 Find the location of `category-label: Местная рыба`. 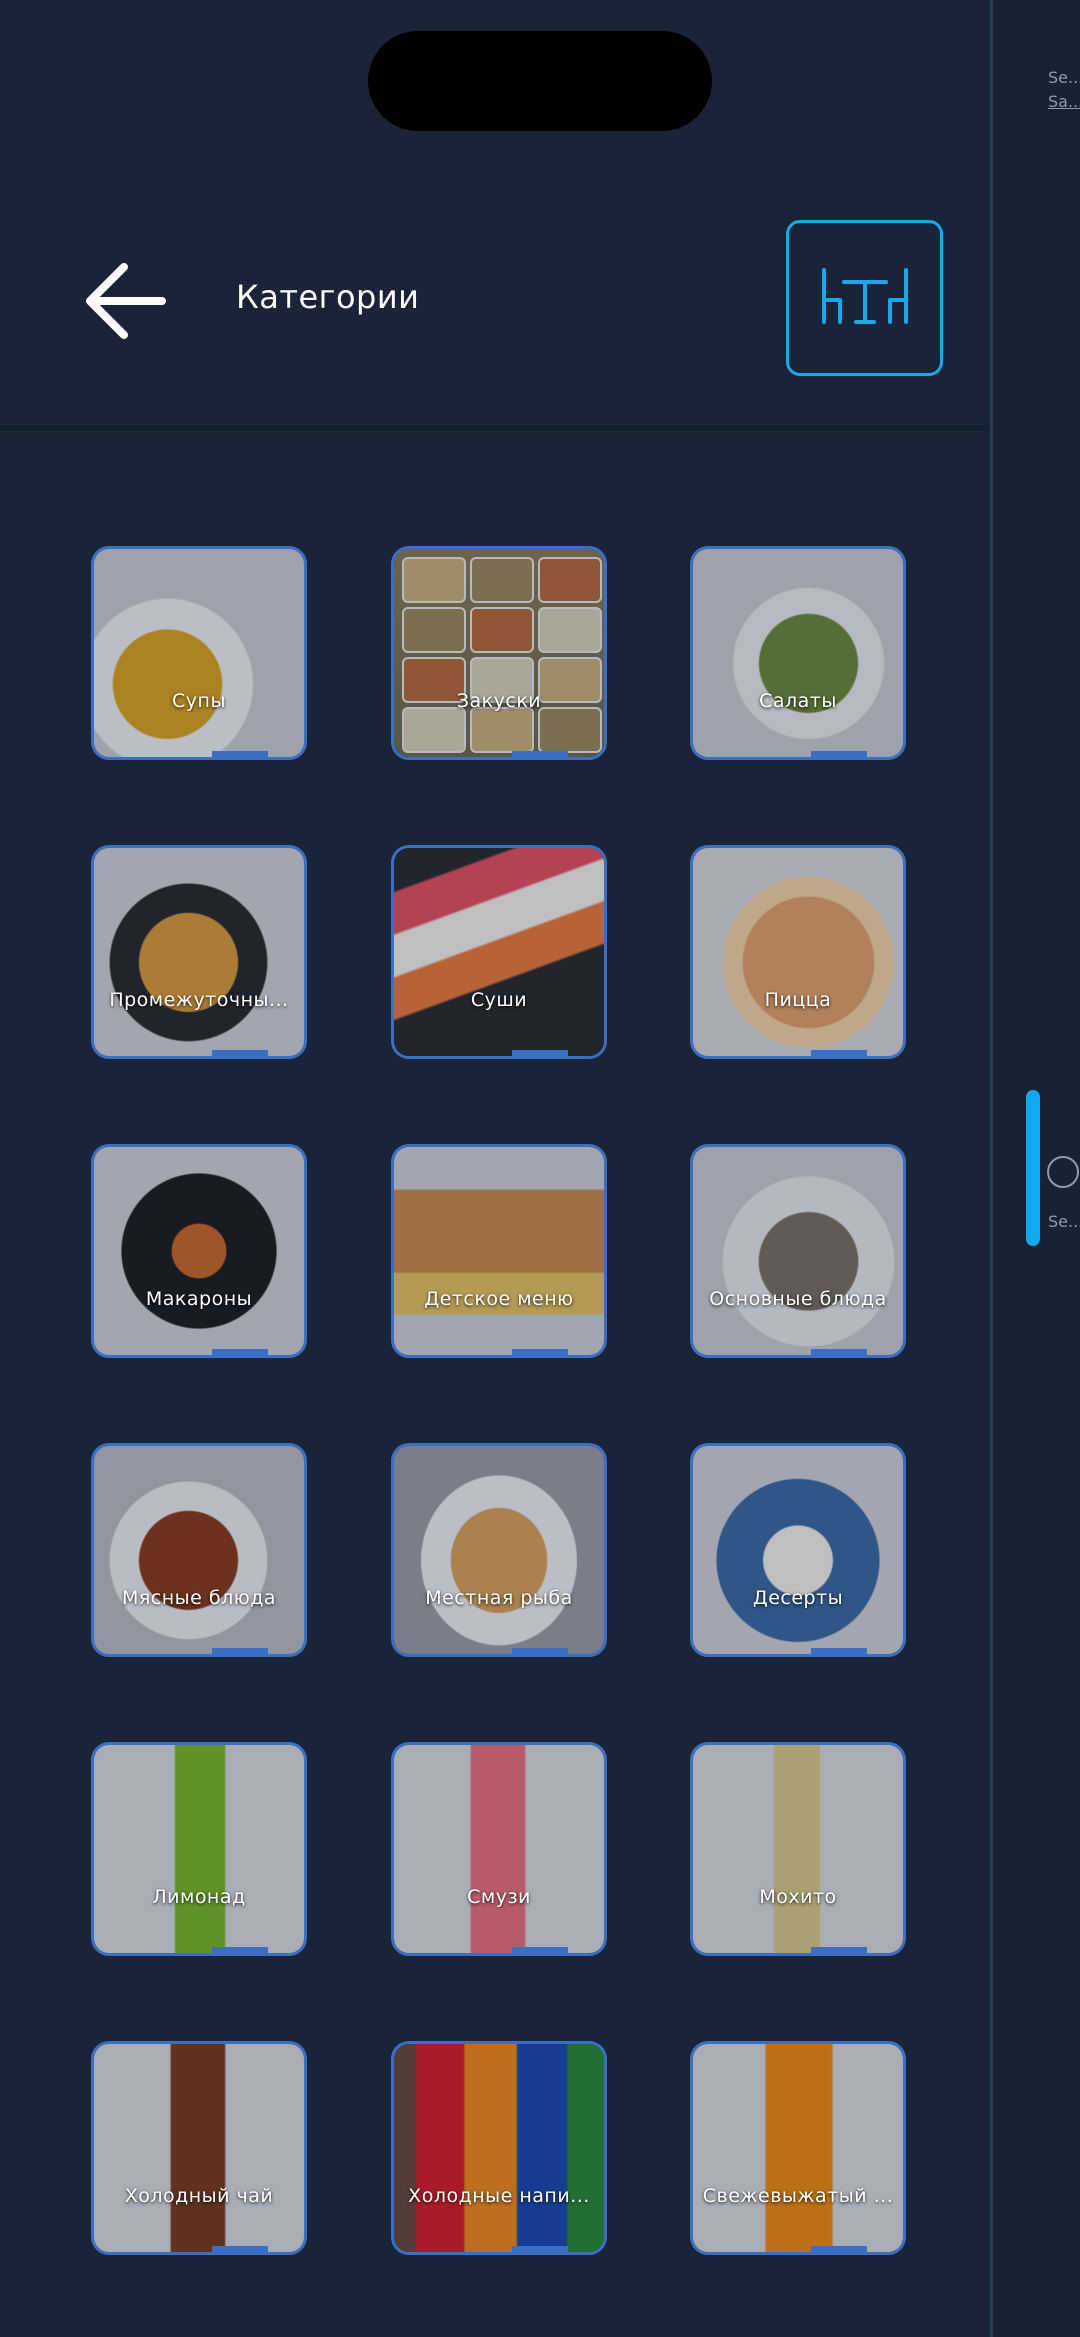

category-label: Местная рыба is located at coordinates (499, 1598).